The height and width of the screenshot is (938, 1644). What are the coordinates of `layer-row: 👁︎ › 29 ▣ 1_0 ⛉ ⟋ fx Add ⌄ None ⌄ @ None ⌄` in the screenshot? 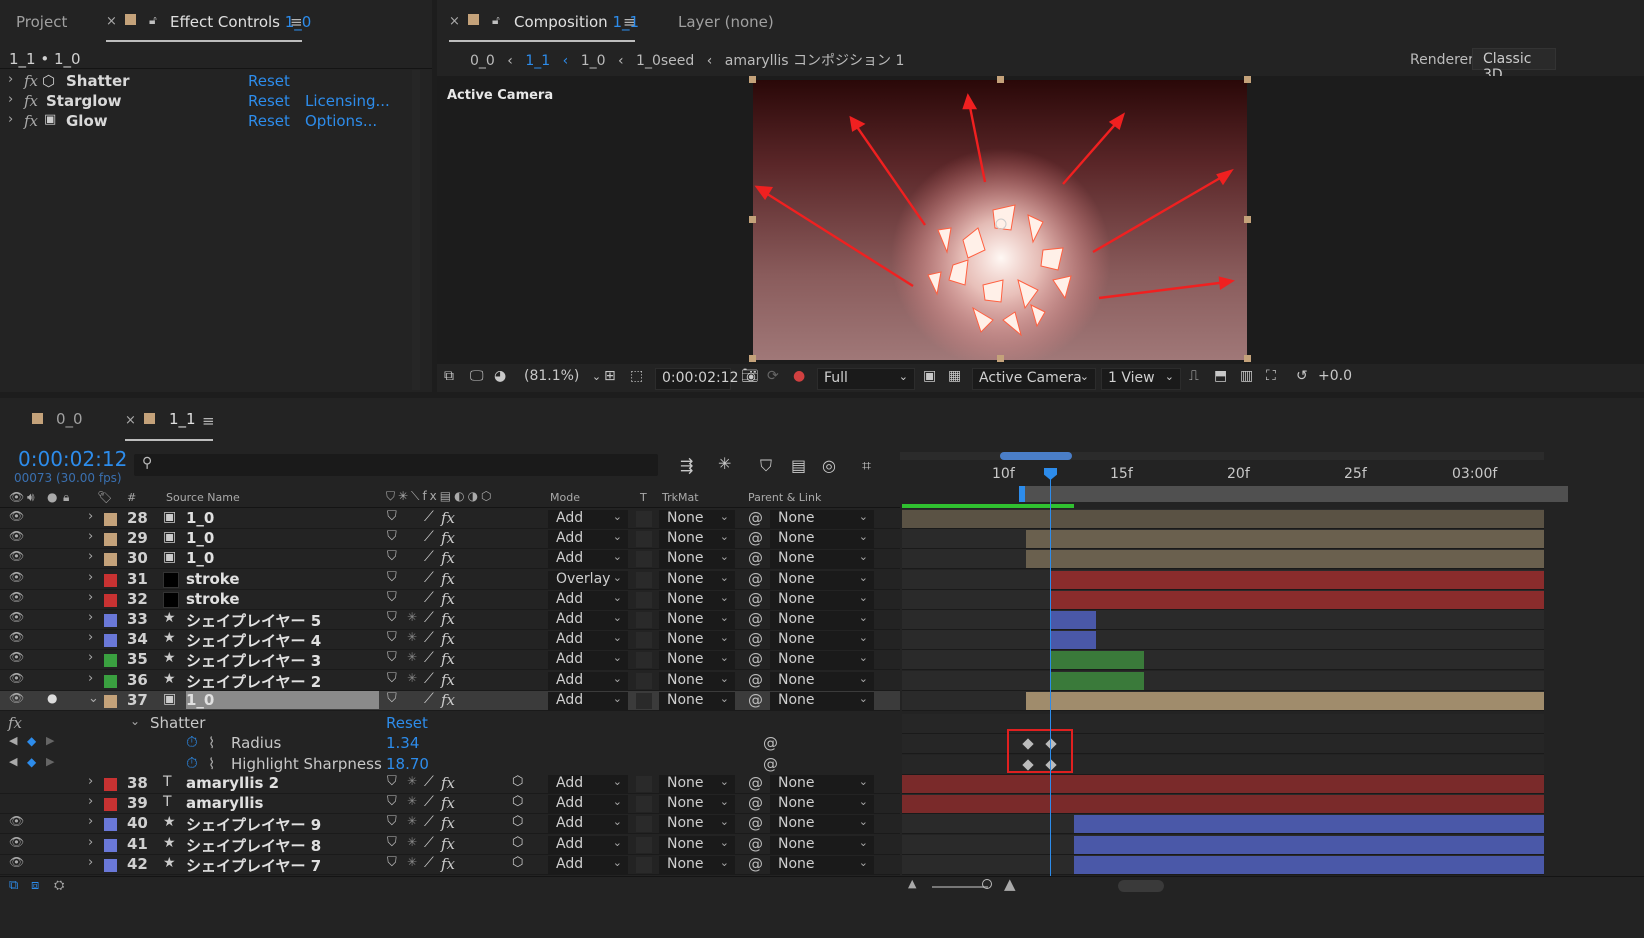 It's located at (450, 539).